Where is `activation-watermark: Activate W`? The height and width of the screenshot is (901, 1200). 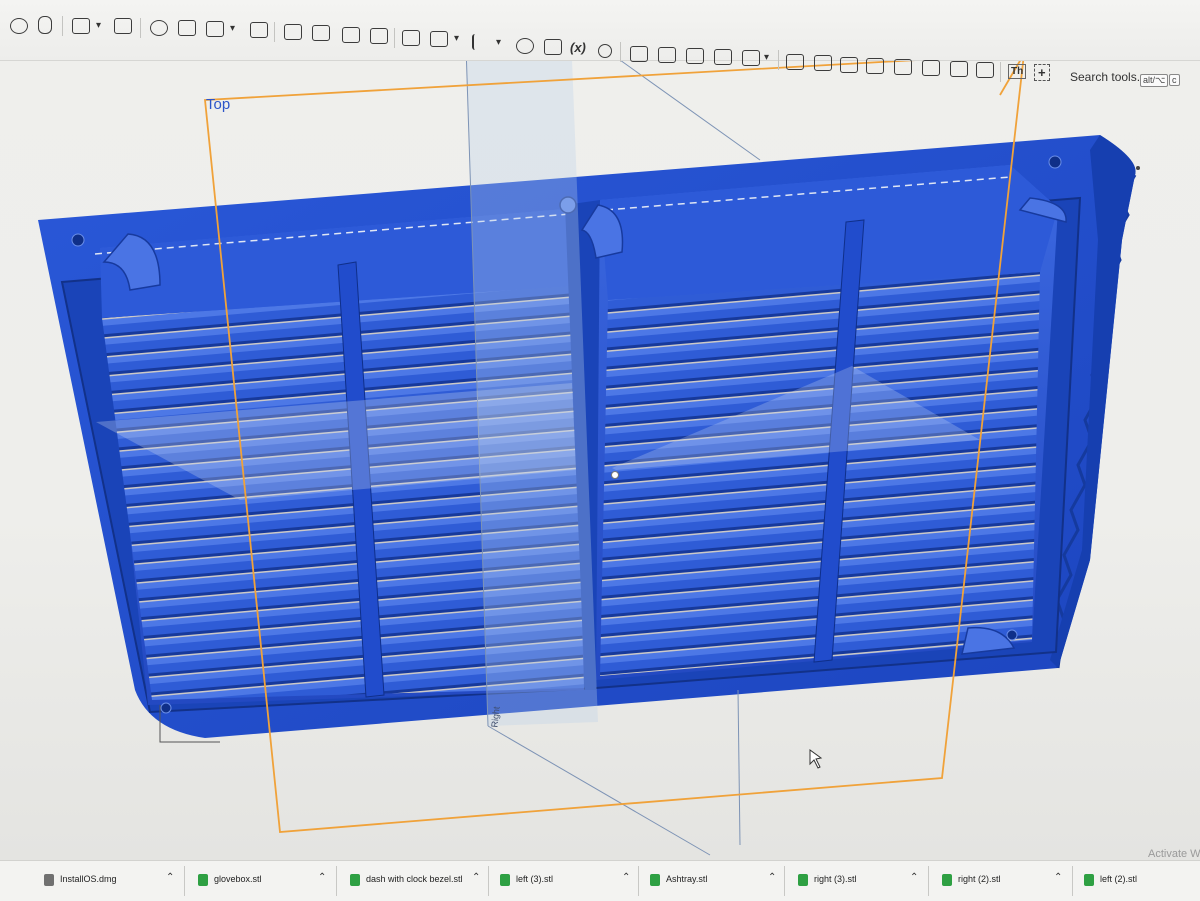
activation-watermark: Activate W is located at coordinates (1174, 854).